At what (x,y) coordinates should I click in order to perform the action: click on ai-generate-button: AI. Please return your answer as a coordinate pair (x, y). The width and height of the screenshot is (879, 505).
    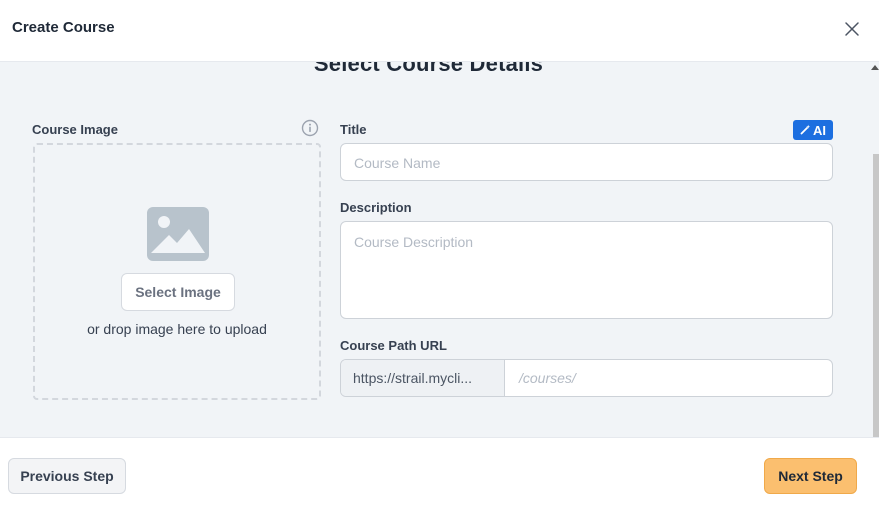
    Looking at the image, I should click on (813, 130).